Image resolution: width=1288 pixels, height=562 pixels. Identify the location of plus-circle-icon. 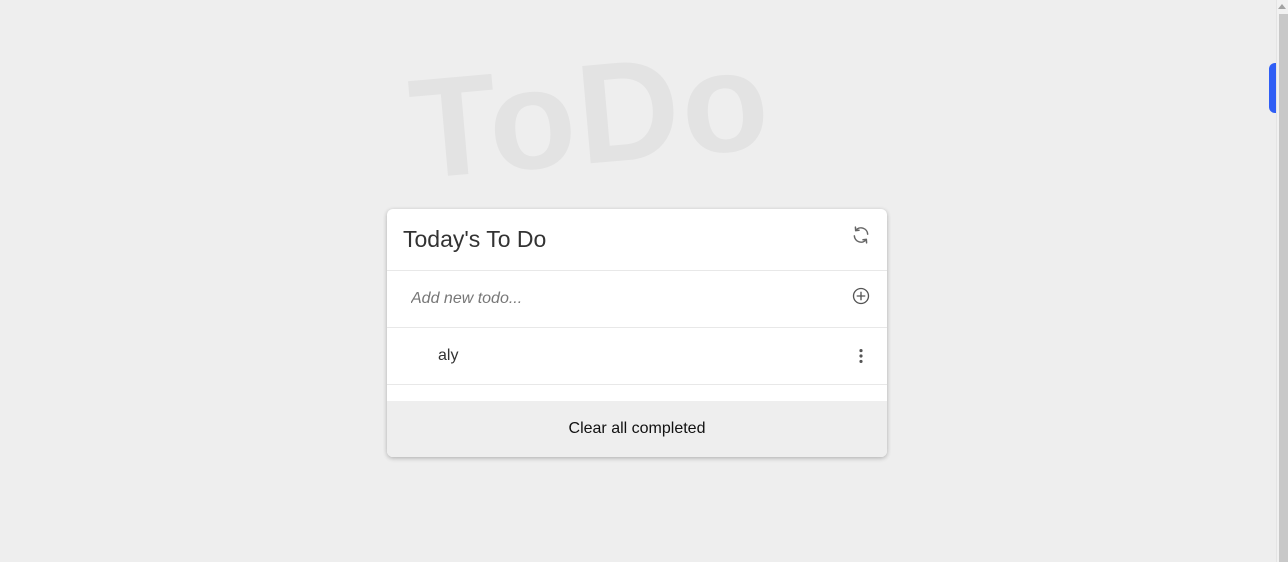
(861, 296).